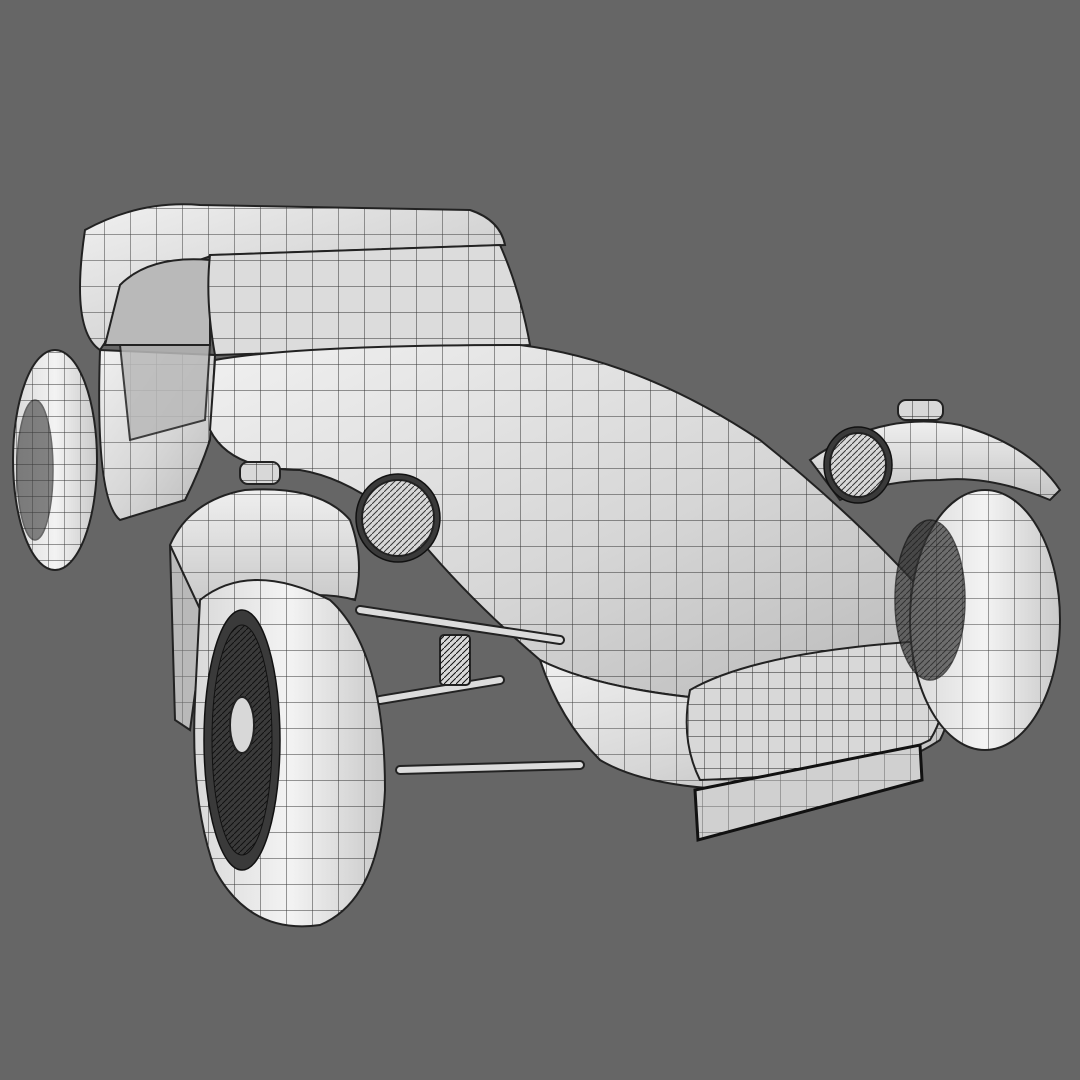 This screenshot has height=1080, width=1080. What do you see at coordinates (260, 473) in the screenshot?
I see `indicator-left` at bounding box center [260, 473].